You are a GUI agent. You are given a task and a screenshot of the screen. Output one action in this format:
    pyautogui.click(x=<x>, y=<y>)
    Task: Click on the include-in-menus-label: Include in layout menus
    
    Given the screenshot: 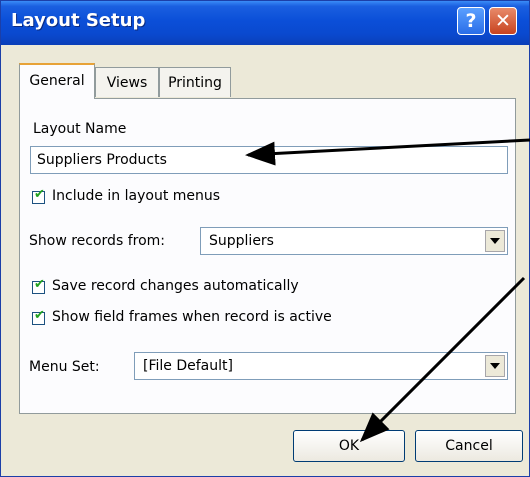 What is the action you would take?
    pyautogui.click(x=136, y=196)
    